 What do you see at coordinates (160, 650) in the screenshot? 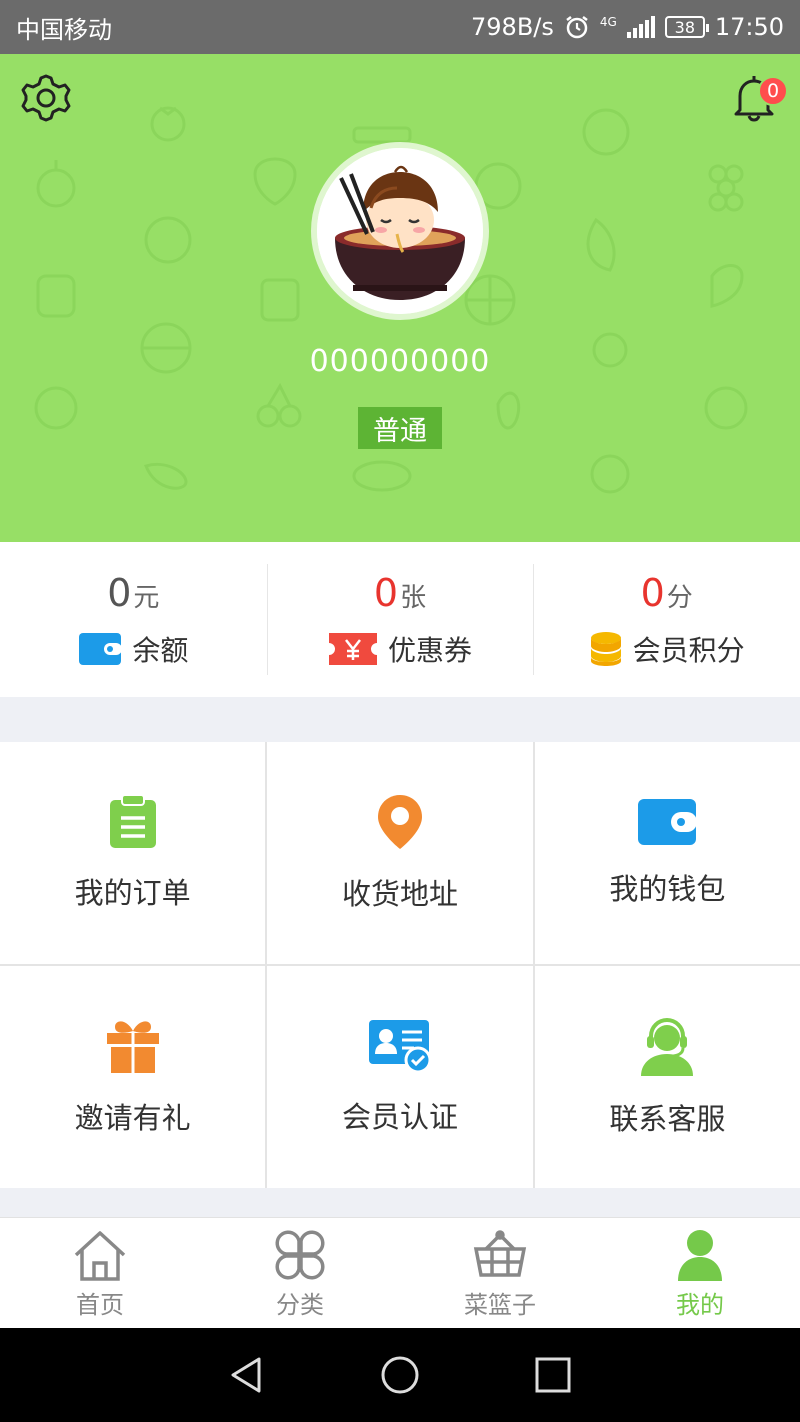
I see `balance-label: 余额` at bounding box center [160, 650].